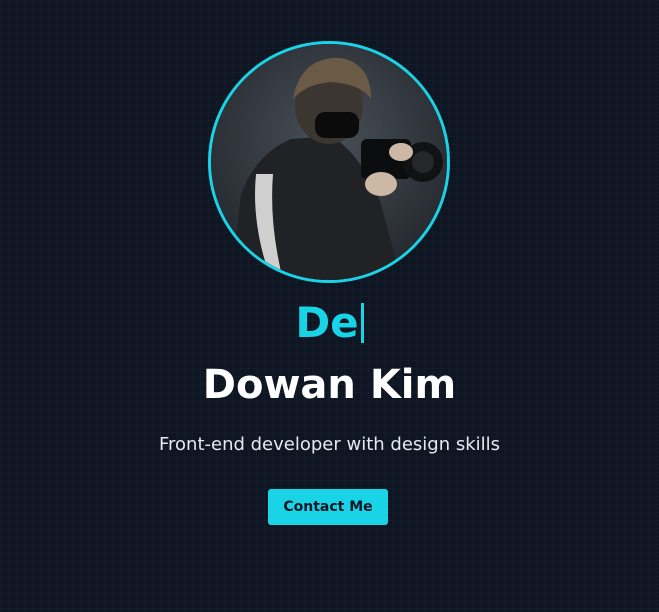 Image resolution: width=659 pixels, height=612 pixels. Describe the element at coordinates (328, 507) in the screenshot. I see `contact-me-button: Contact Me` at that location.